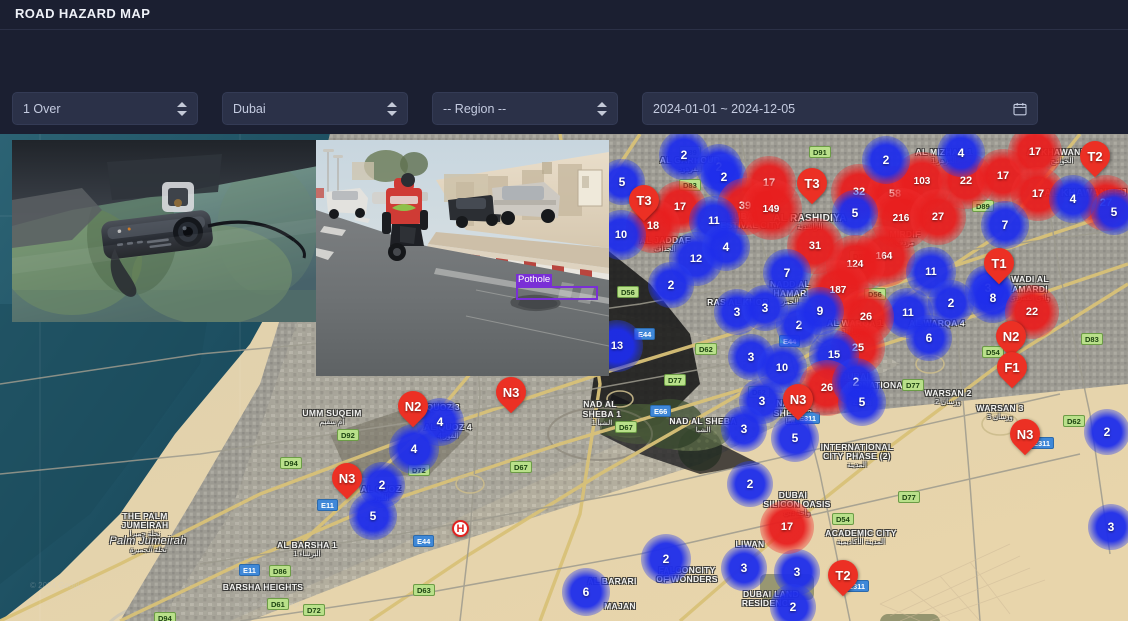  What do you see at coordinates (1020, 109) in the screenshot?
I see `calendar-icon` at bounding box center [1020, 109].